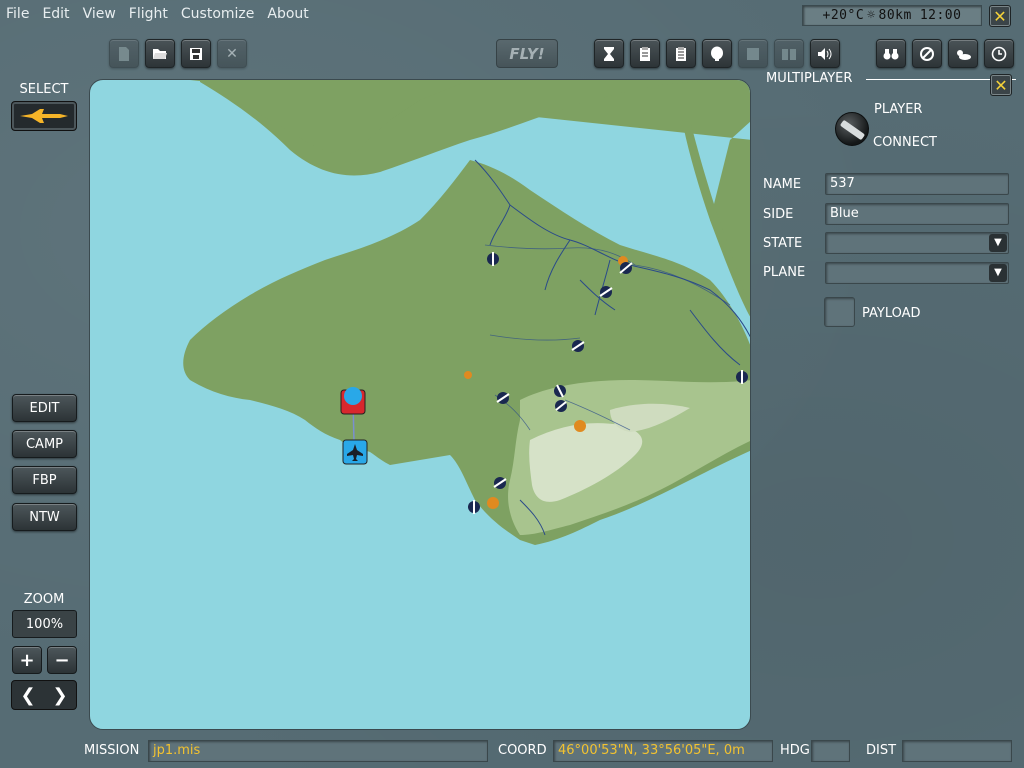 The image size is (1024, 768). I want to click on fly-button: FLY!, so click(527, 53).